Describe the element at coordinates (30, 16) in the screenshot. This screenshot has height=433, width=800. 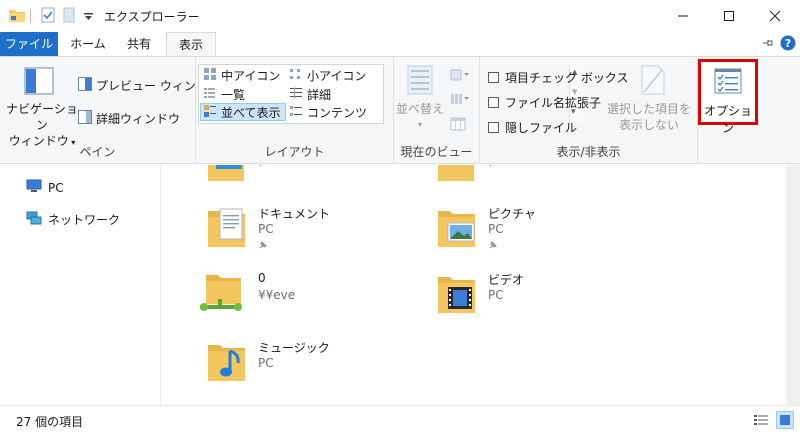
I see `separator` at that location.